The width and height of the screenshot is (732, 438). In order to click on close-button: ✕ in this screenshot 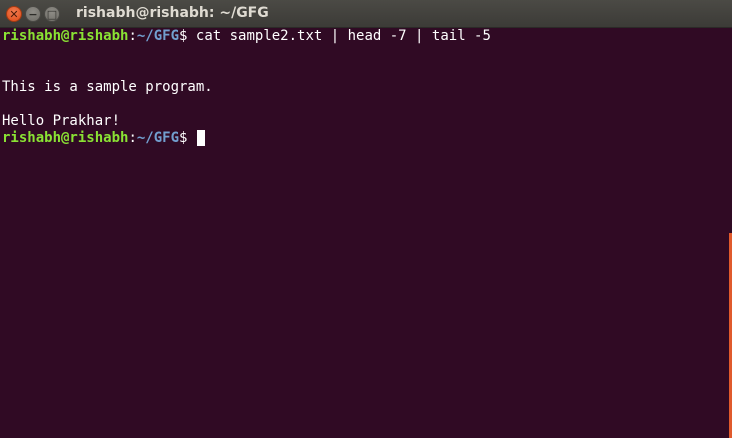, I will do `click(14, 14)`.